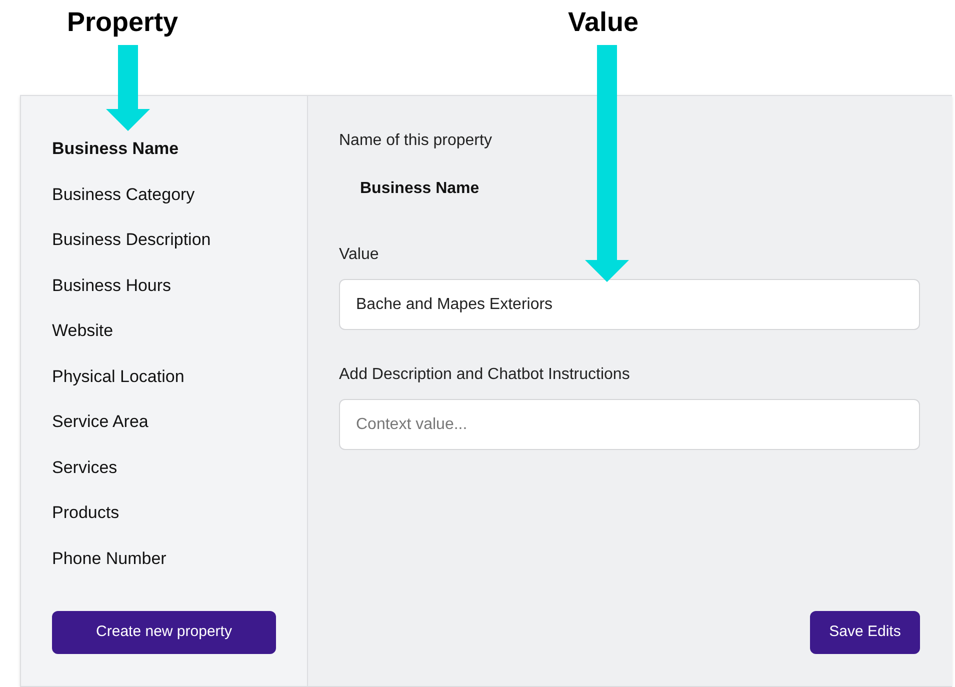  I want to click on annotation-label: Property, so click(122, 22).